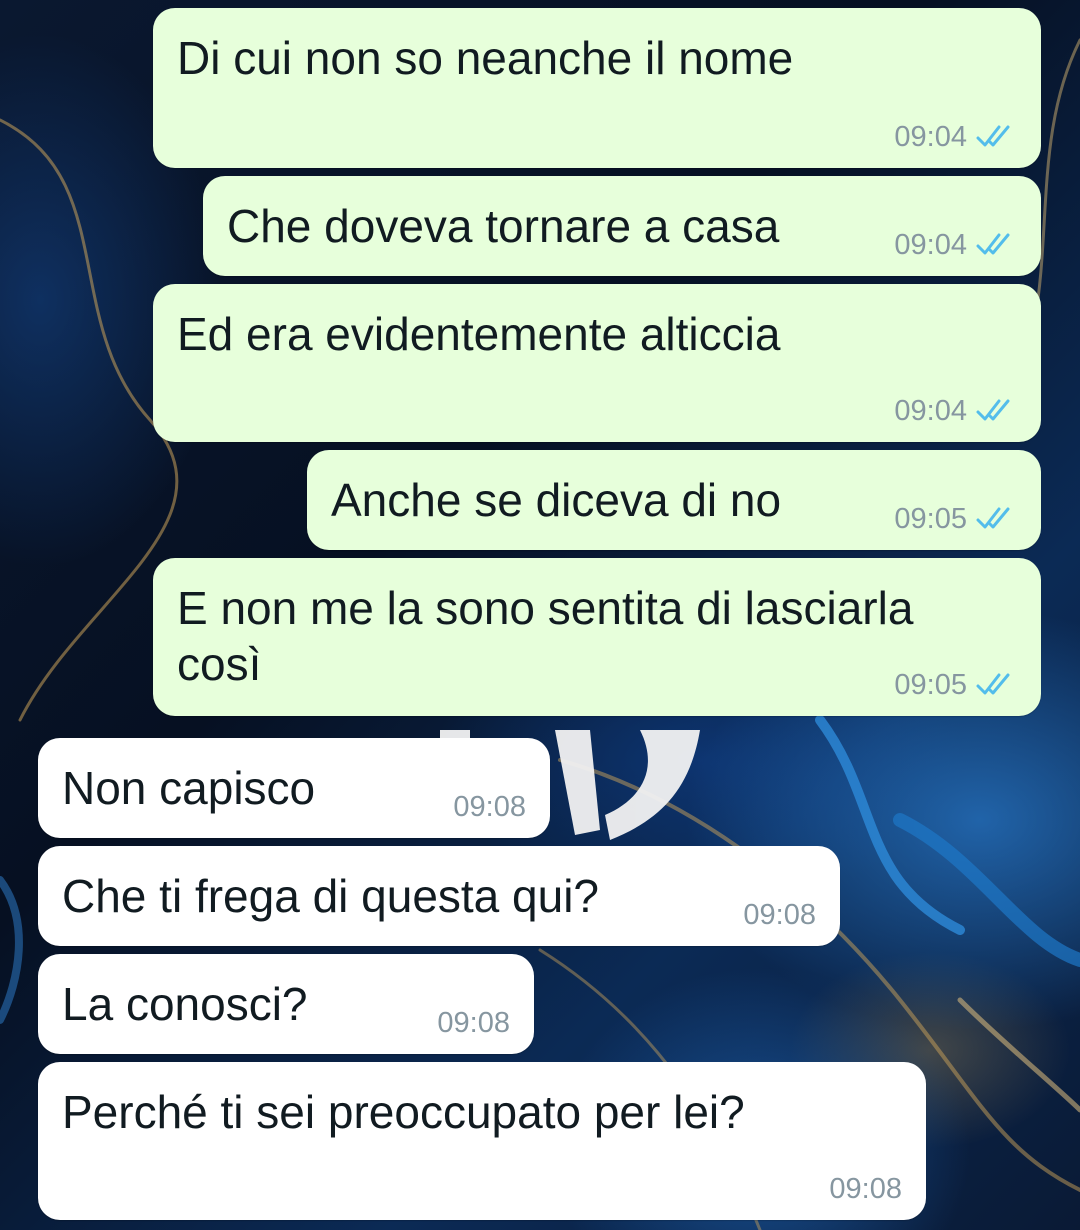 The width and height of the screenshot is (1080, 1230). What do you see at coordinates (556, 500) in the screenshot?
I see `message-text: Anche se diceva di no` at bounding box center [556, 500].